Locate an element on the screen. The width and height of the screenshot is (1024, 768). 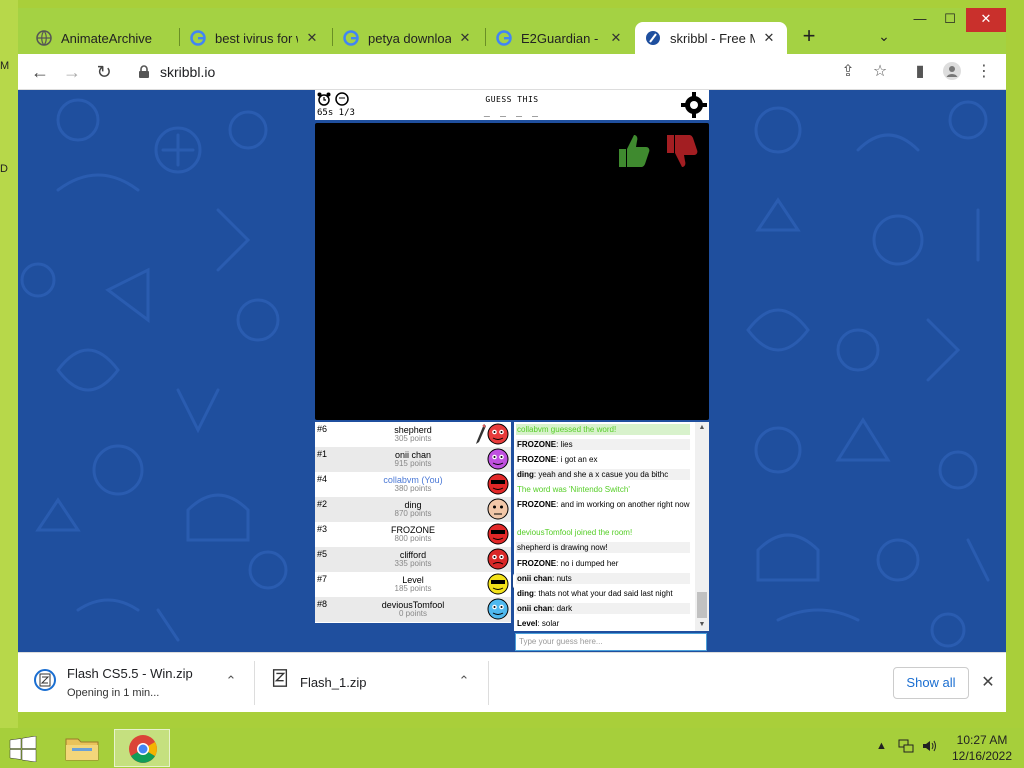
chat-scrollbar: ▲ ▼ is located at coordinates (702, 526).